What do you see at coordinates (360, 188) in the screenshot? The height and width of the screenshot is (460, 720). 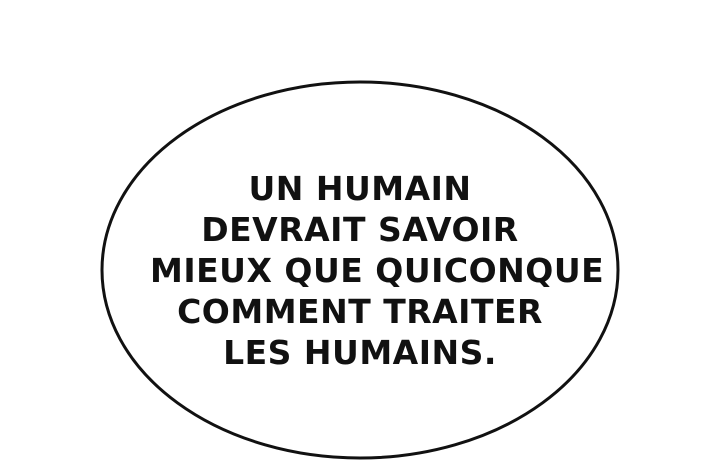 I see `speech-line-1: UN HUMAIN` at bounding box center [360, 188].